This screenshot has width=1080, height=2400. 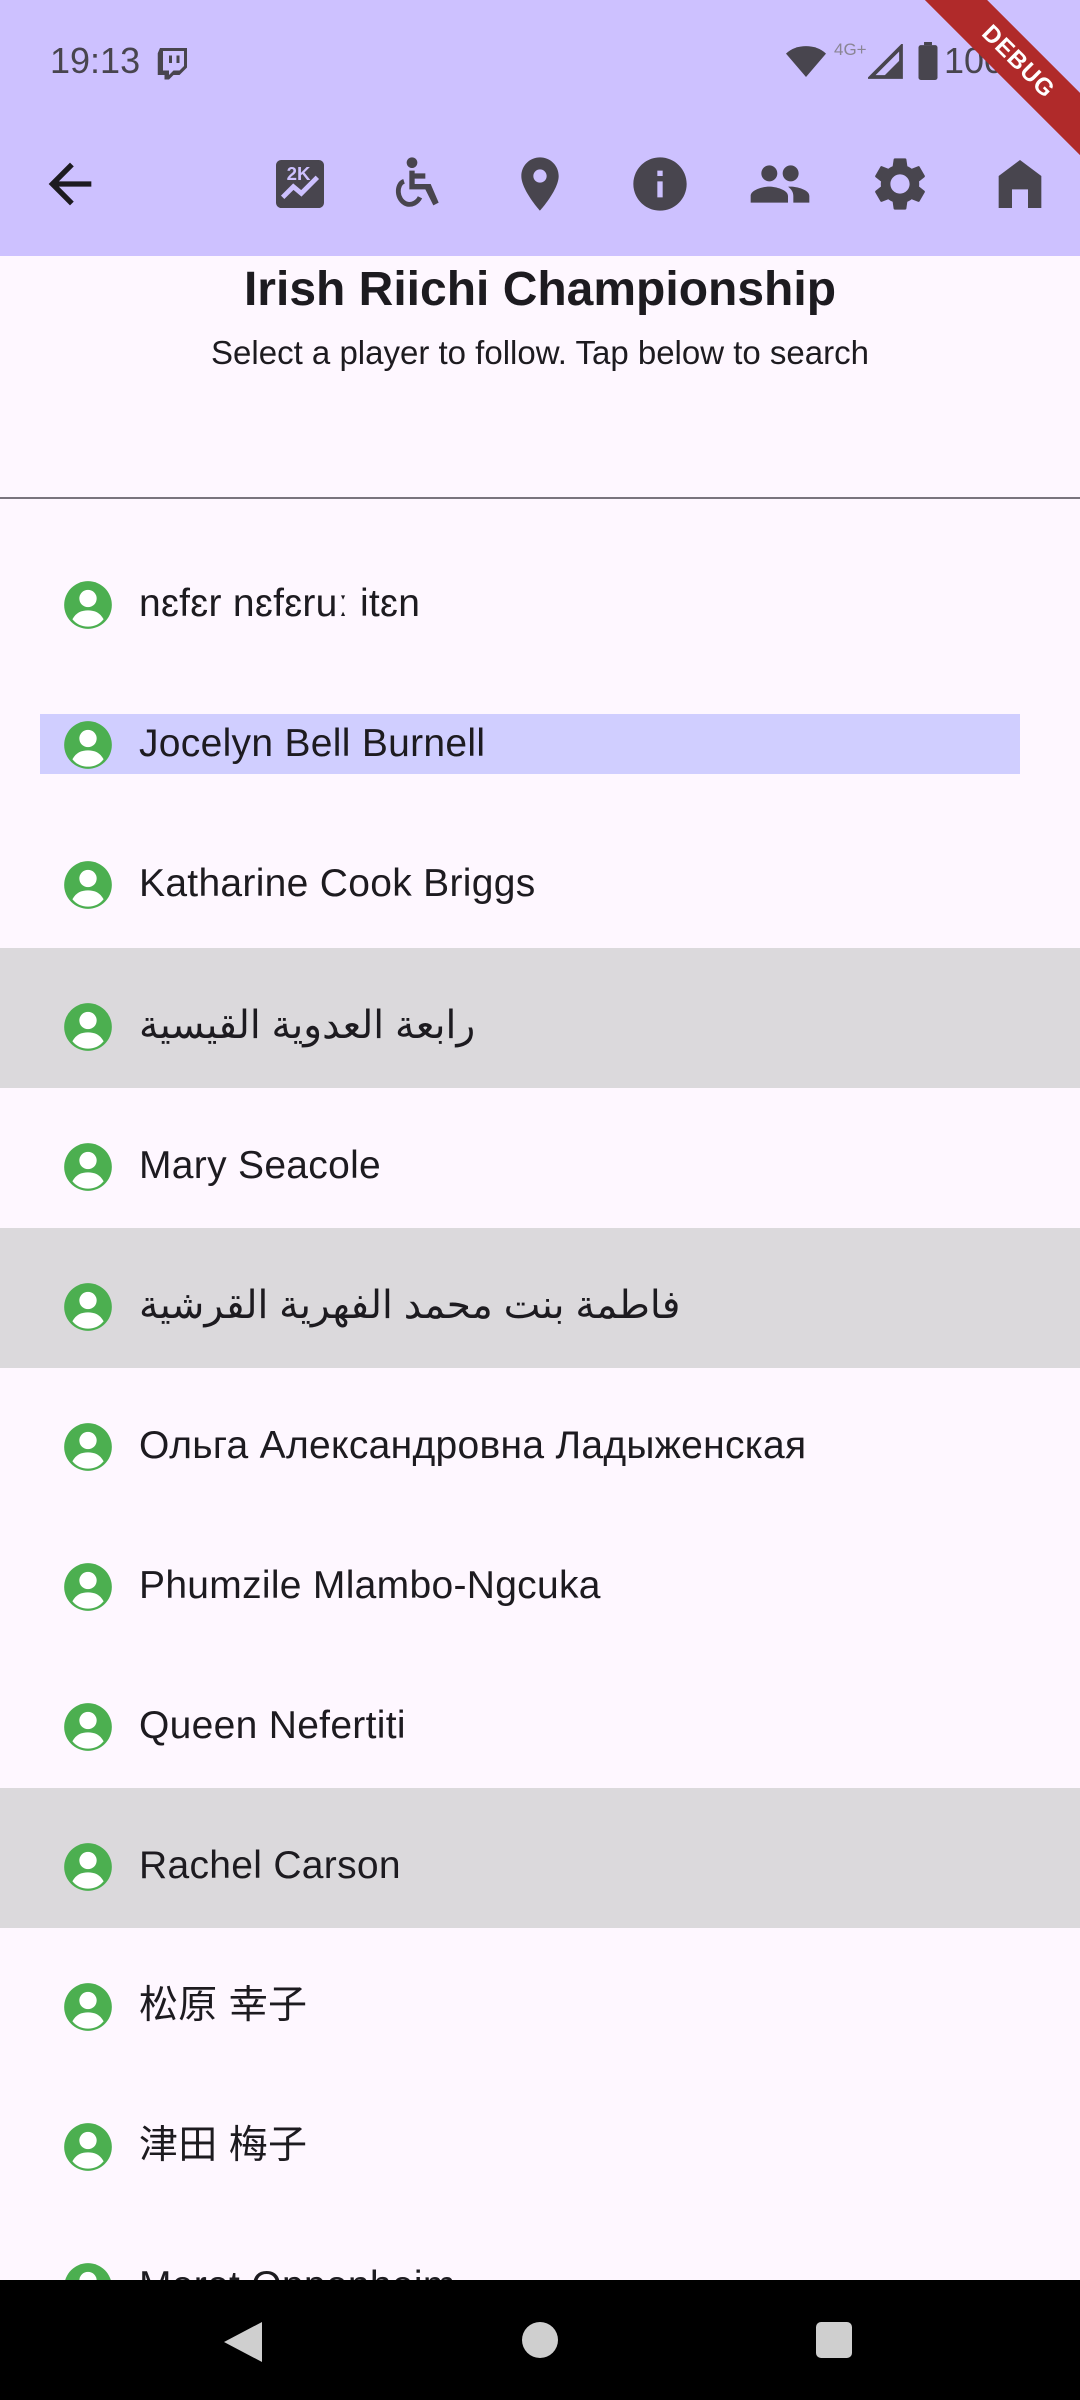 I want to click on player-name: Queen Nefertiti, so click(x=272, y=1725).